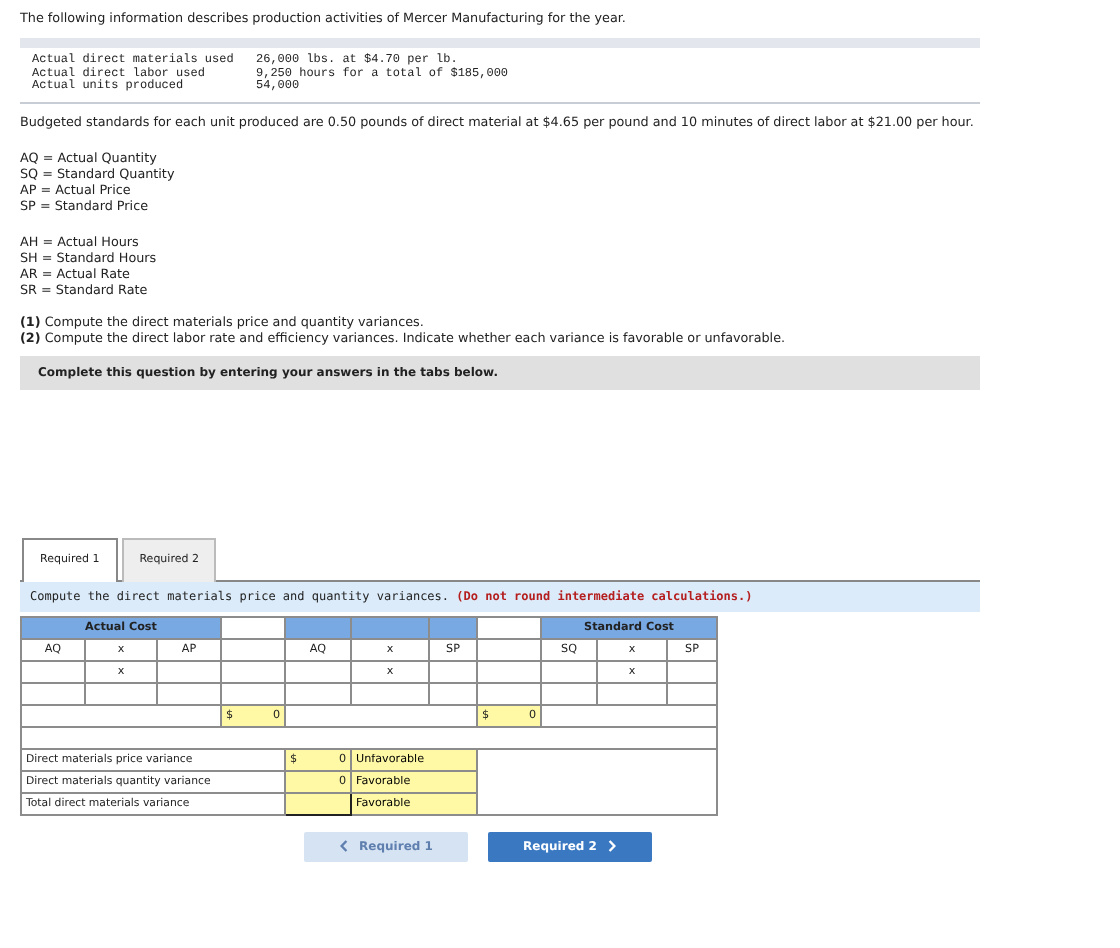  Describe the element at coordinates (343, 846) in the screenshot. I see `chevron-left-icon` at that location.